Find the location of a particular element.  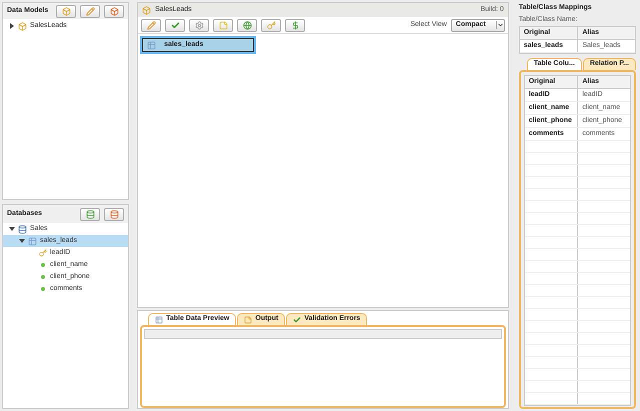

collapsed-arrow-icon is located at coordinates (12, 26).